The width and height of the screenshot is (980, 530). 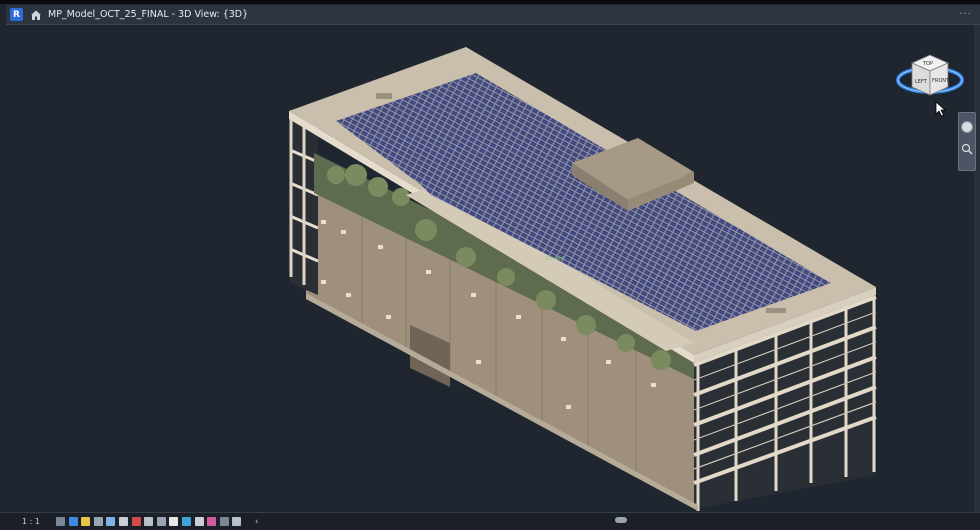 I want to click on sun-path-icon, so click(x=86, y=521).